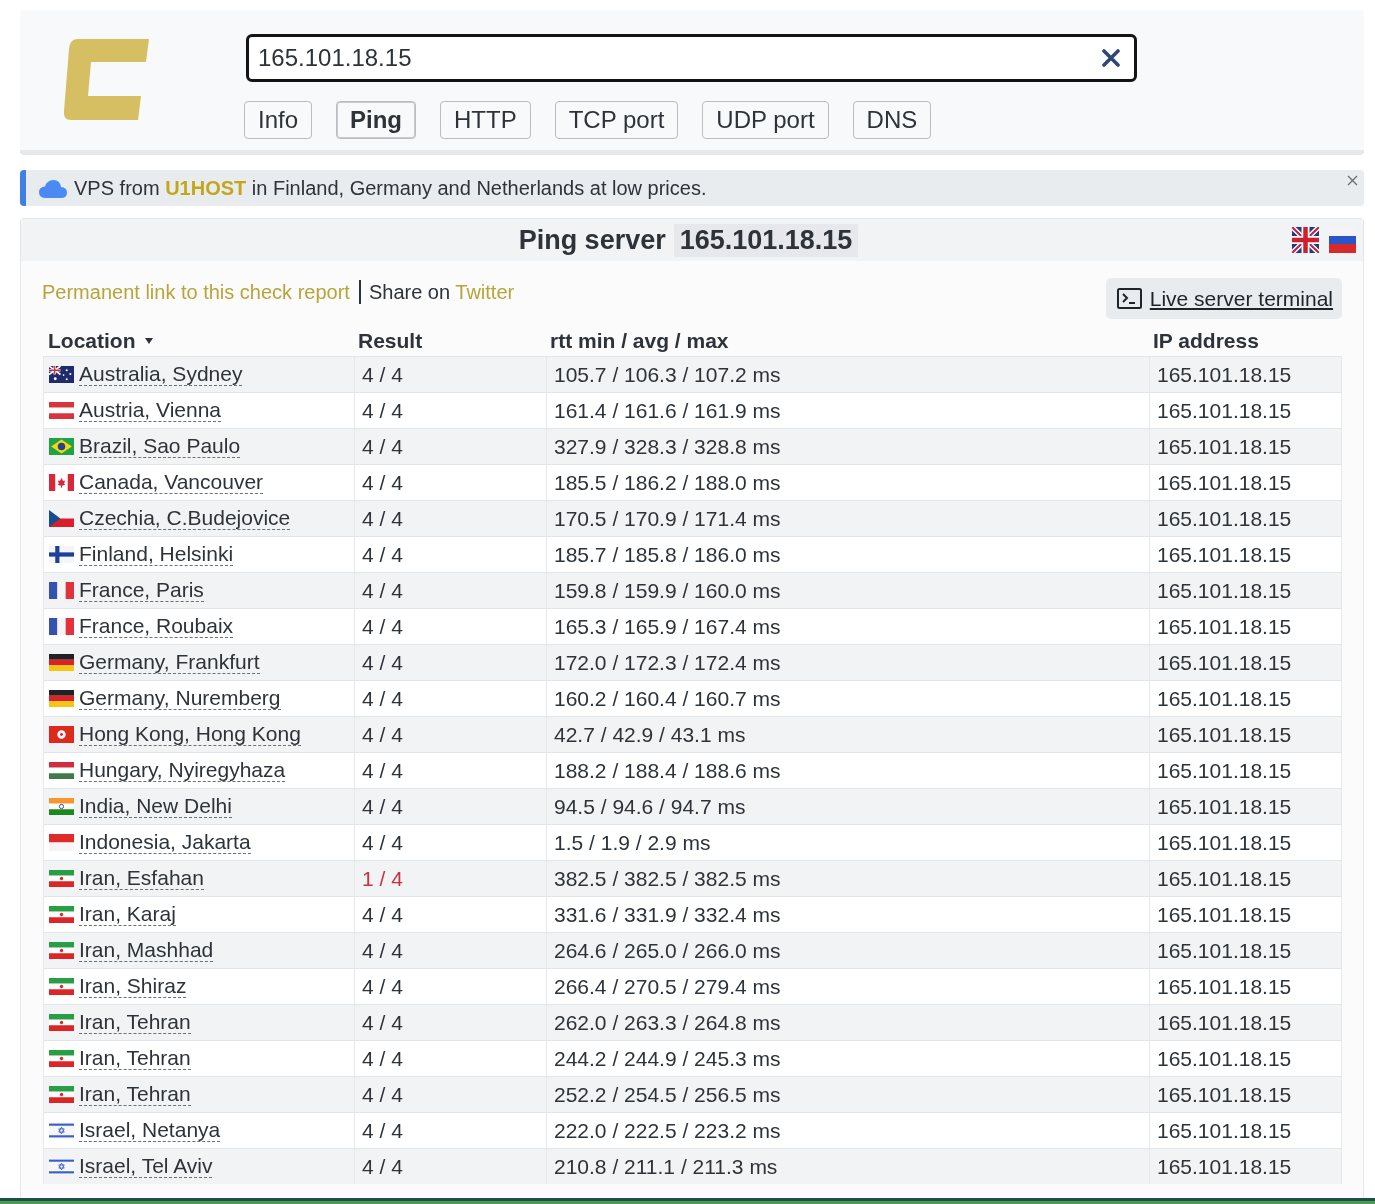 The width and height of the screenshot is (1375, 1204). Describe the element at coordinates (150, 410) in the screenshot. I see `location-link: Austria, Vienna` at that location.